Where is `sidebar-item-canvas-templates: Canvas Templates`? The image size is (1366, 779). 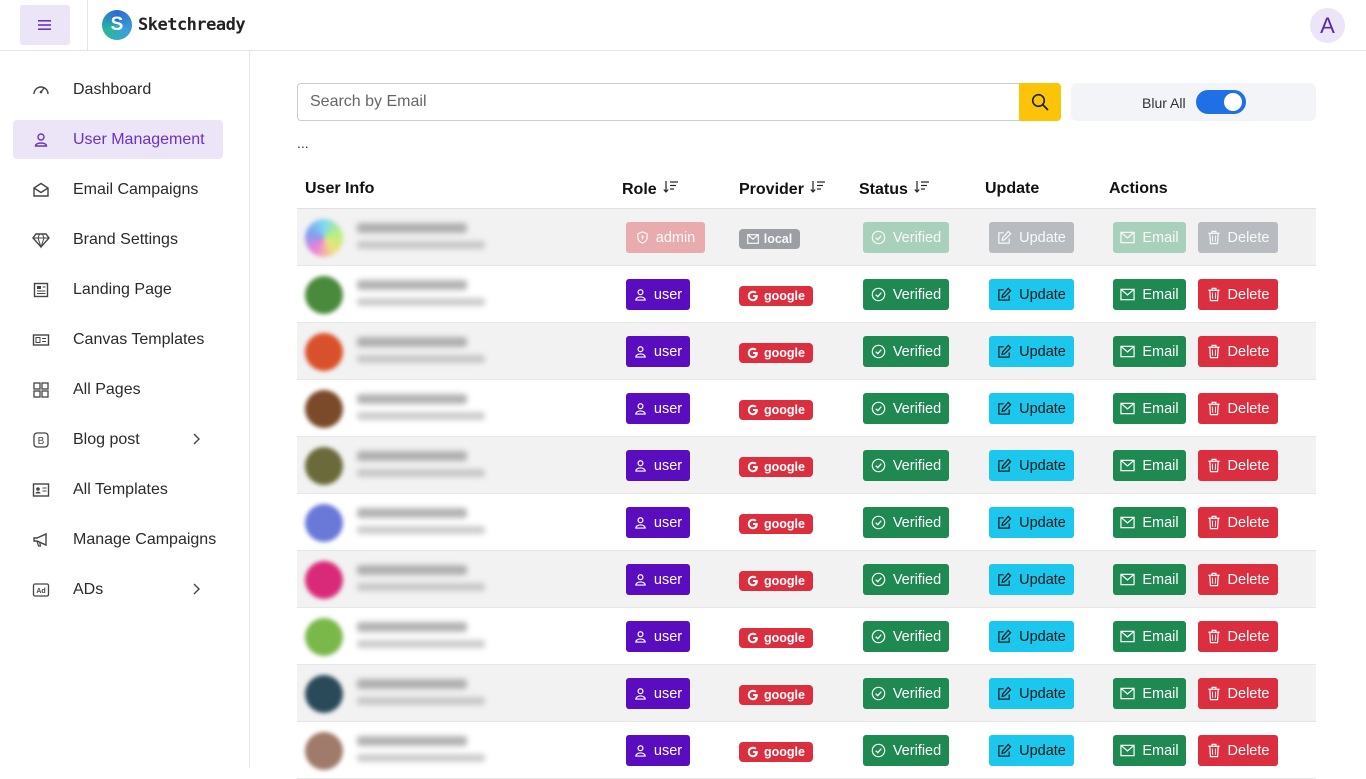 sidebar-item-canvas-templates: Canvas Templates is located at coordinates (118, 339).